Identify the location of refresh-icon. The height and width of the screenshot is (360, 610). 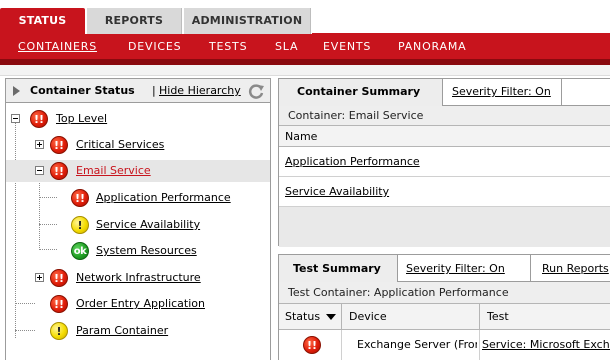
(256, 91).